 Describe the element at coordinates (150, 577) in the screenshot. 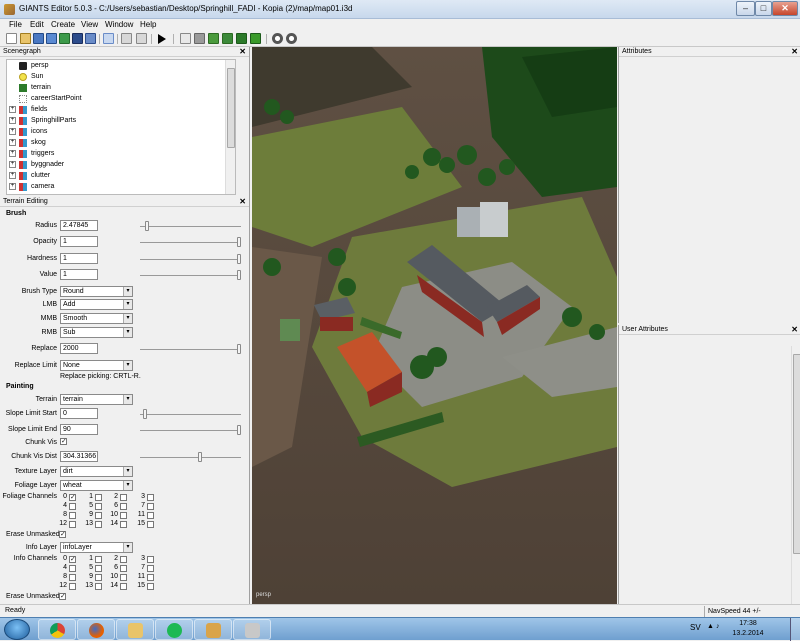

I see `info-channel-11-checkbox` at that location.